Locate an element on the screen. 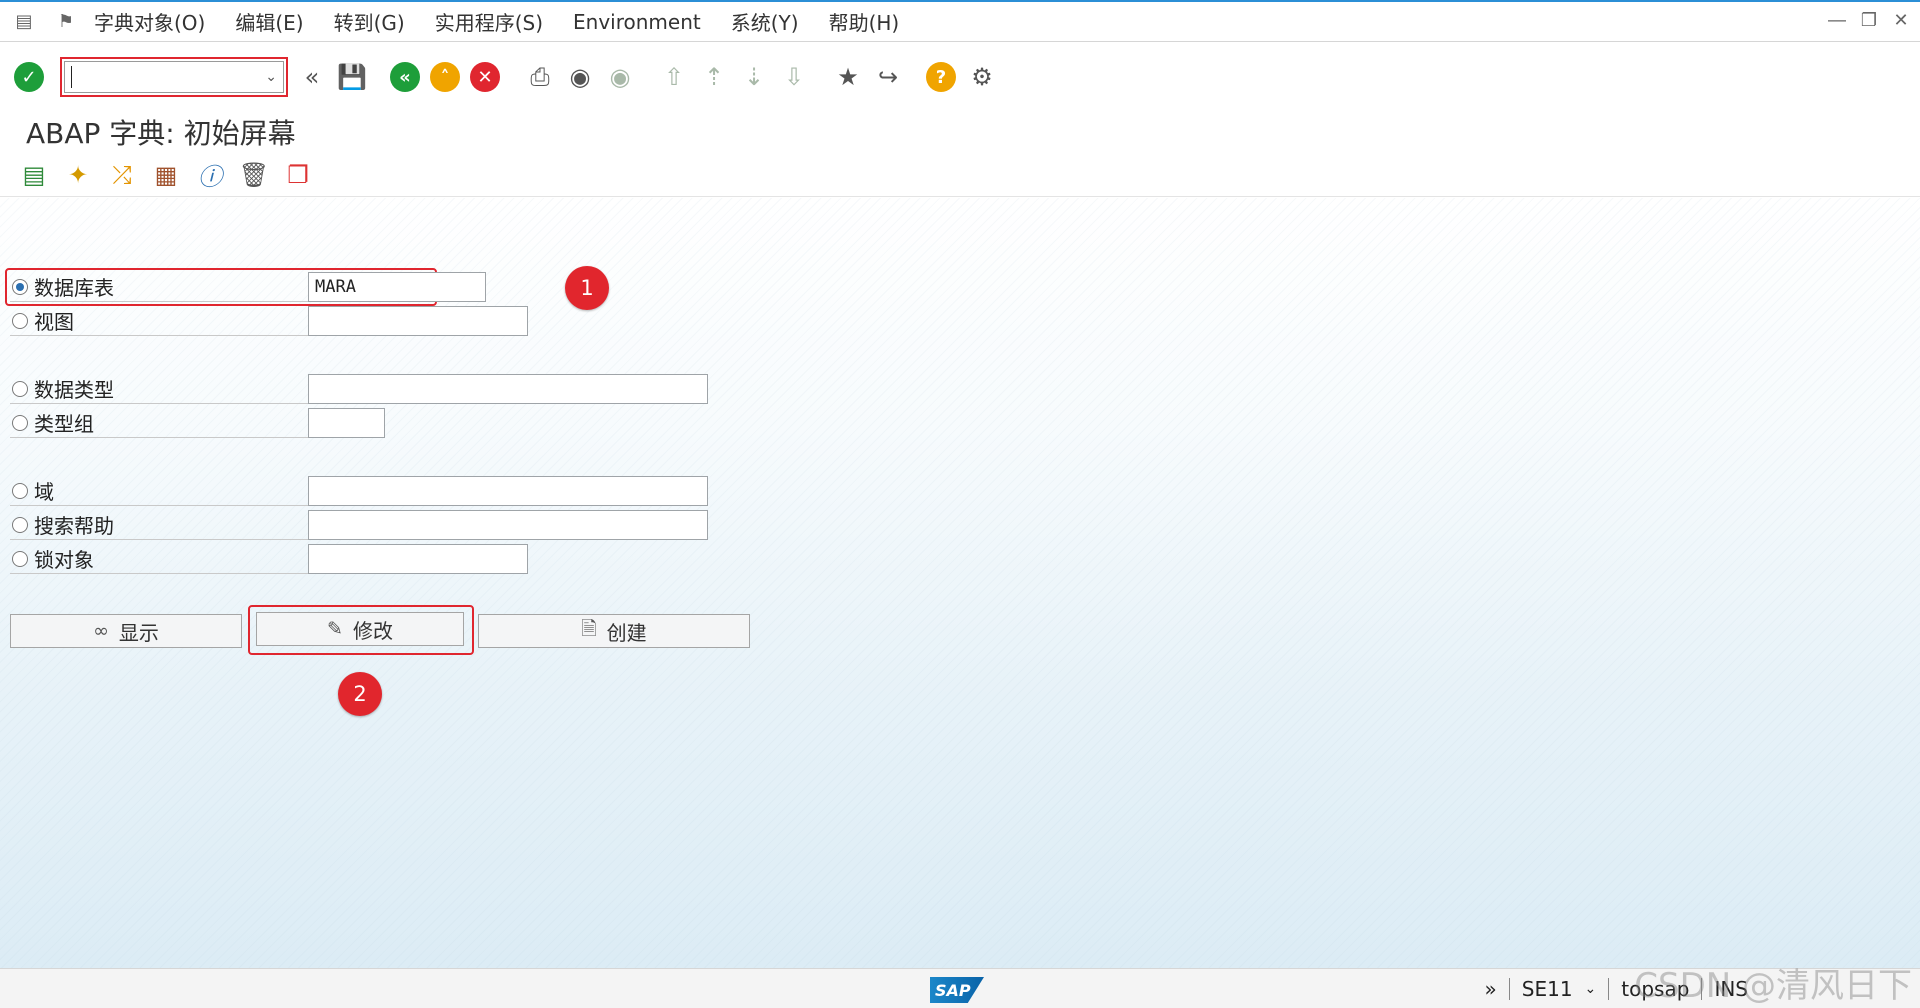  search-help-field is located at coordinates (508, 525).